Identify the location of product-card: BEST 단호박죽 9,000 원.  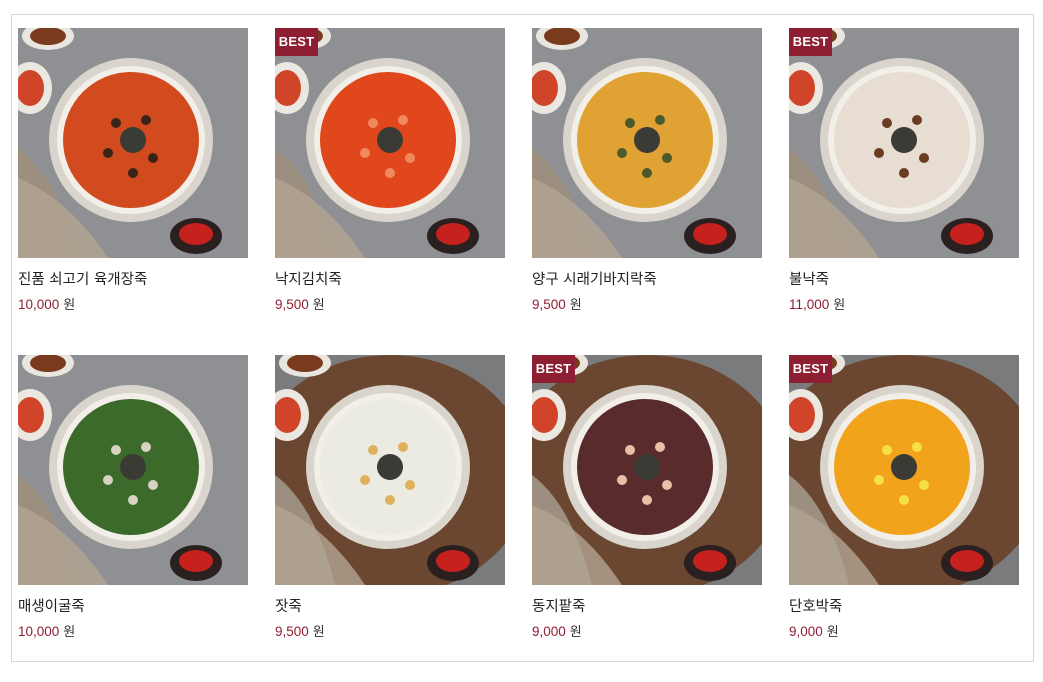
(904, 505).